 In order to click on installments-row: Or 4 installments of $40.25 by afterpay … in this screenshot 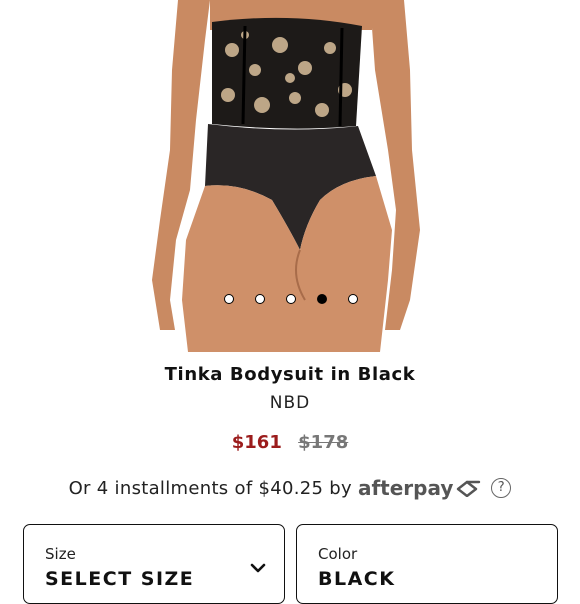, I will do `click(290, 488)`.